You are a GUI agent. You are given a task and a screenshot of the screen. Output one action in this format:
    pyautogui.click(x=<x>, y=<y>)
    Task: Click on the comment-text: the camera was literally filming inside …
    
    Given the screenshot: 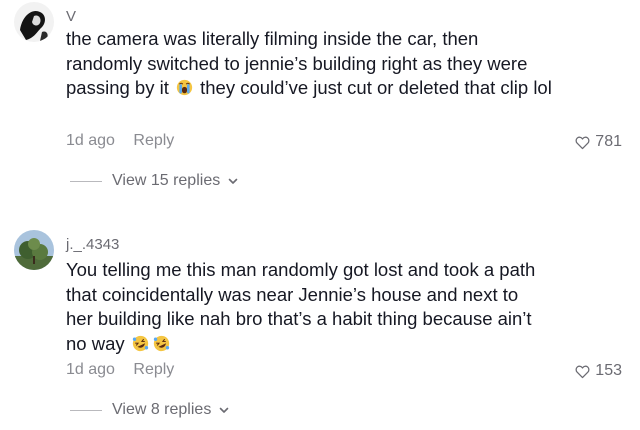 What is the action you would take?
    pyautogui.click(x=311, y=64)
    